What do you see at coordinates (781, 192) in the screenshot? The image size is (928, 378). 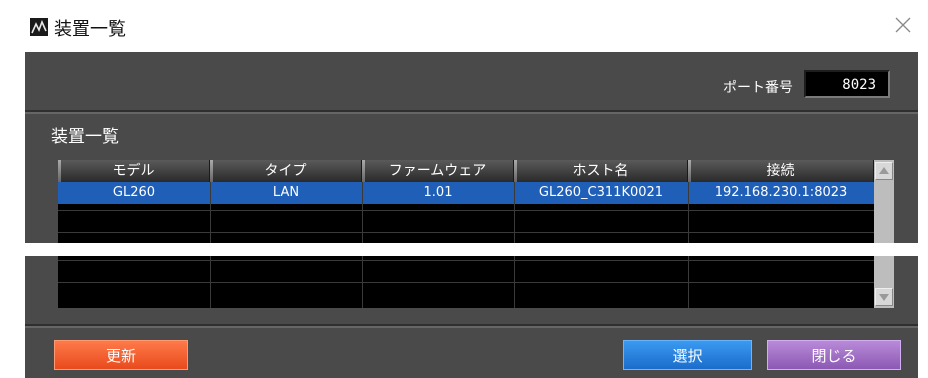 I see `table-cell-connection: 192.168.230.1:8023` at bounding box center [781, 192].